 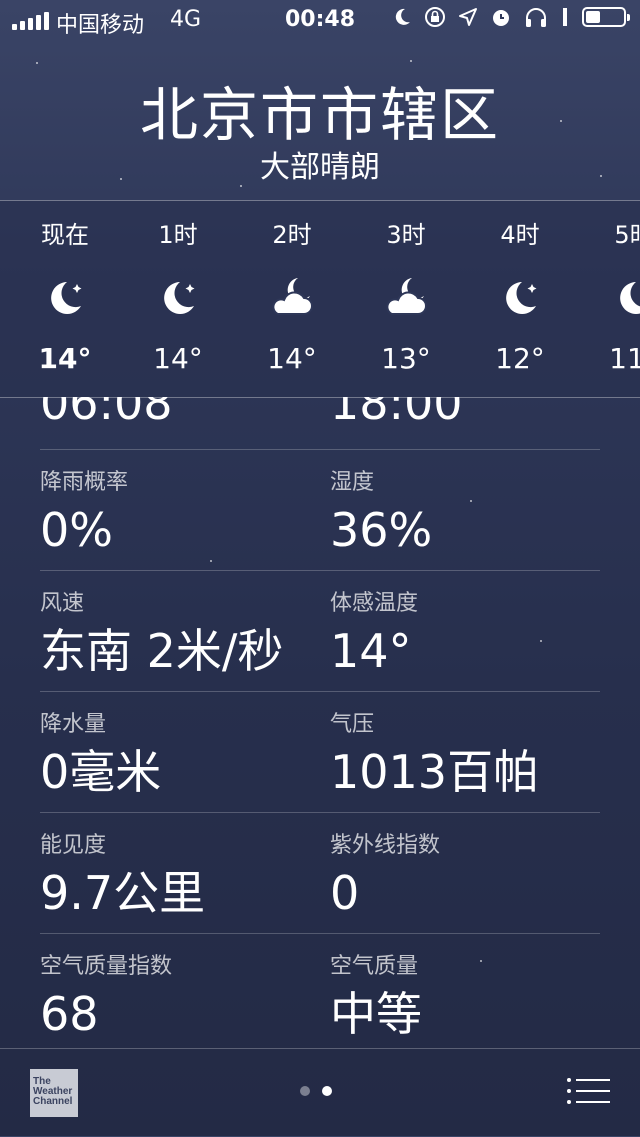 I want to click on detail-row: 能见度 9.7公里 紫外线指数 0, so click(x=320, y=873).